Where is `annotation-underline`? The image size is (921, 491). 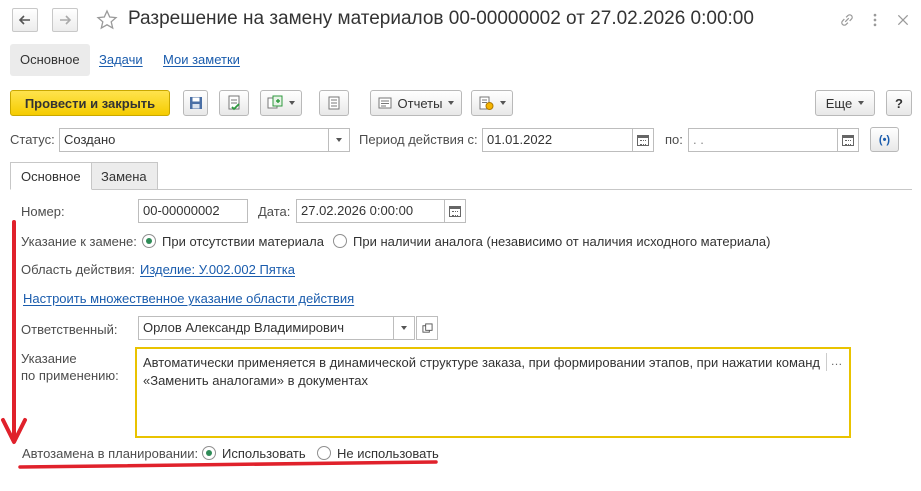 annotation-underline is located at coordinates (228, 464).